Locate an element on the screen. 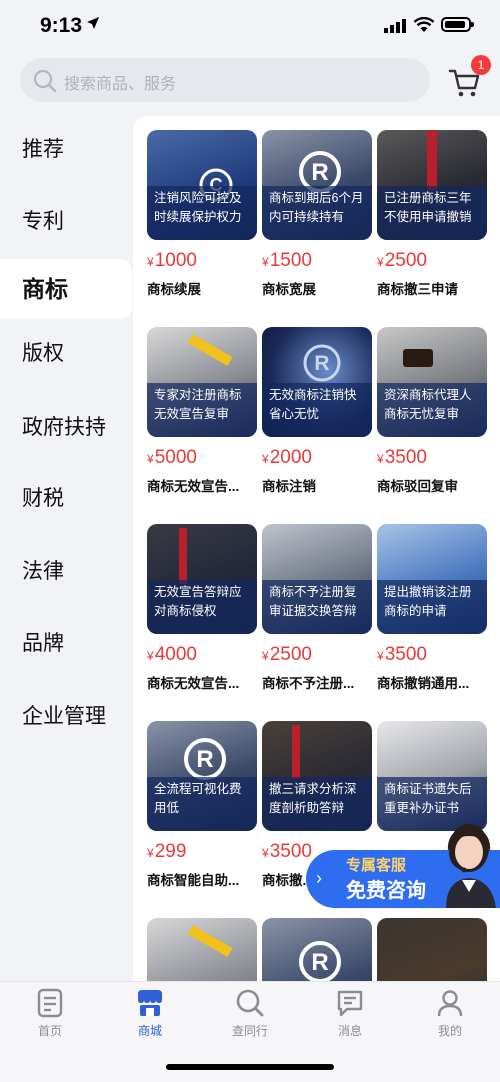 The width and height of the screenshot is (500, 1082). product-image: 已注册商标三年不使用申请撤销 is located at coordinates (432, 185).